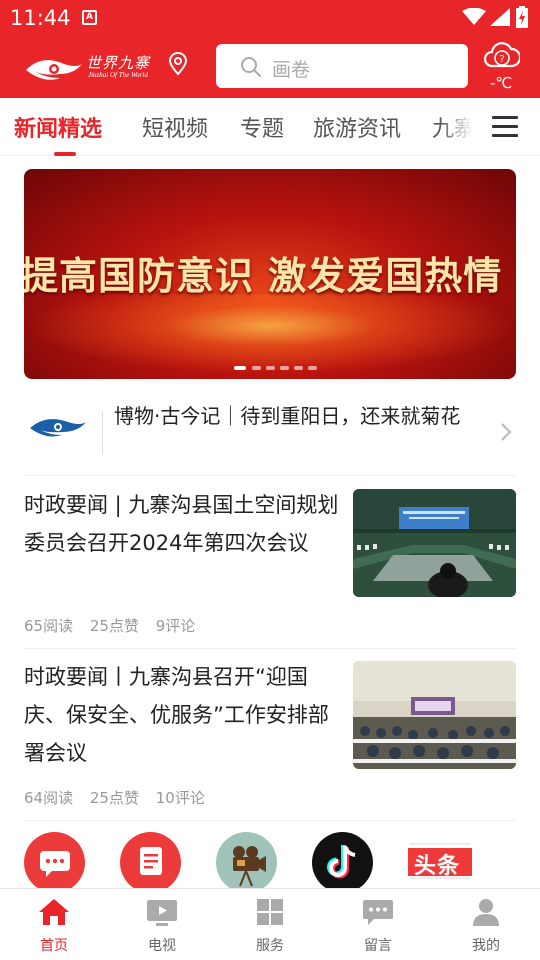 Image resolution: width=540 pixels, height=960 pixels. I want to click on wifi-icon, so click(474, 16).